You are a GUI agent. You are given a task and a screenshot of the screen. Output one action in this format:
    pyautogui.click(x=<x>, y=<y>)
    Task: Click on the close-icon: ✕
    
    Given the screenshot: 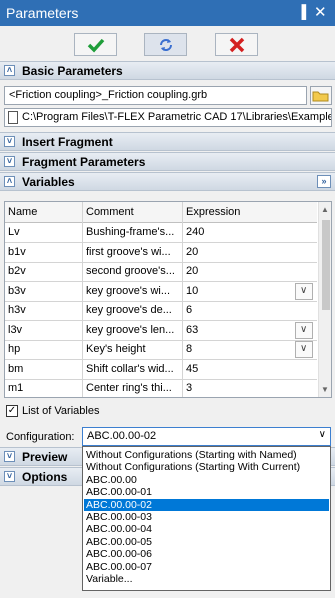 What is the action you would take?
    pyautogui.click(x=320, y=12)
    